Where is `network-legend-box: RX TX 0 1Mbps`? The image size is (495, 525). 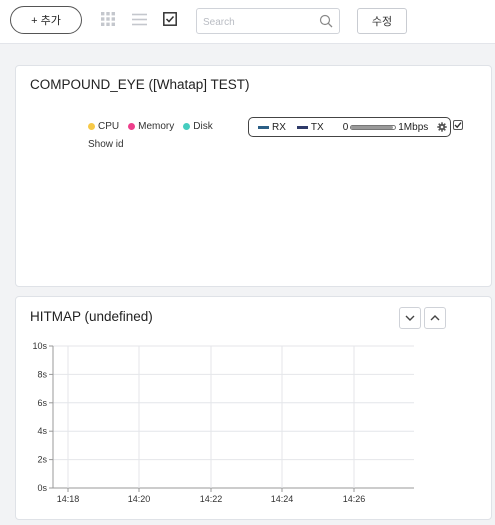 network-legend-box: RX TX 0 1Mbps is located at coordinates (349, 127).